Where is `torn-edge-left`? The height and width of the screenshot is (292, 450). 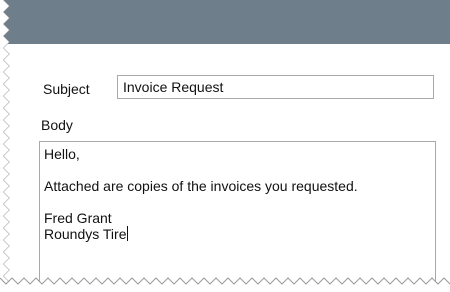 torn-edge-left is located at coordinates (5, 146).